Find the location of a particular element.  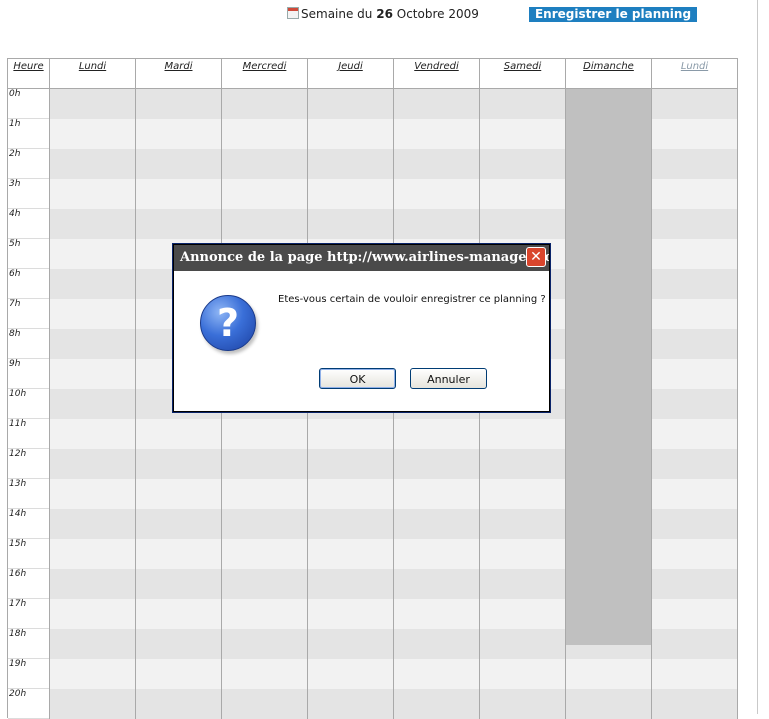

cancel-button: Annuler is located at coordinates (448, 378).